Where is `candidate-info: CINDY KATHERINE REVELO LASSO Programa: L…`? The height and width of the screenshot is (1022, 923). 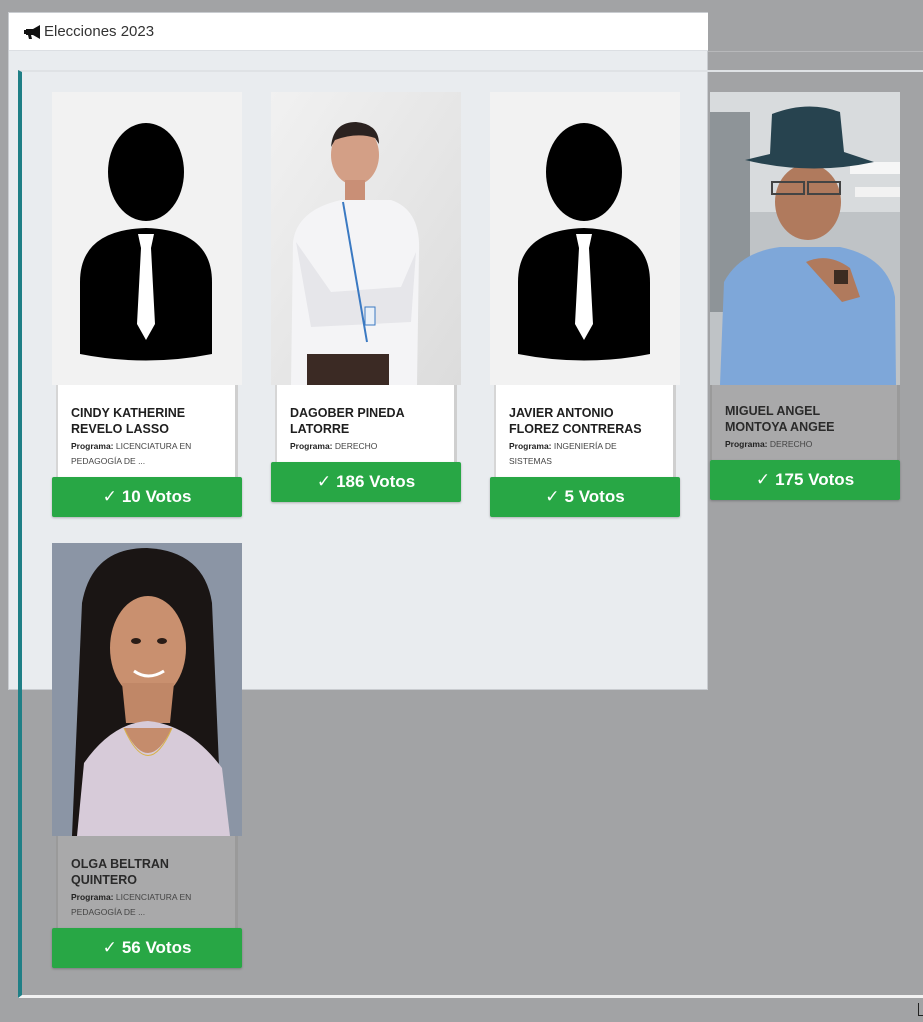
candidate-info: CINDY KATHERINE REVELO LASSO Programa: L… is located at coordinates (147, 431).